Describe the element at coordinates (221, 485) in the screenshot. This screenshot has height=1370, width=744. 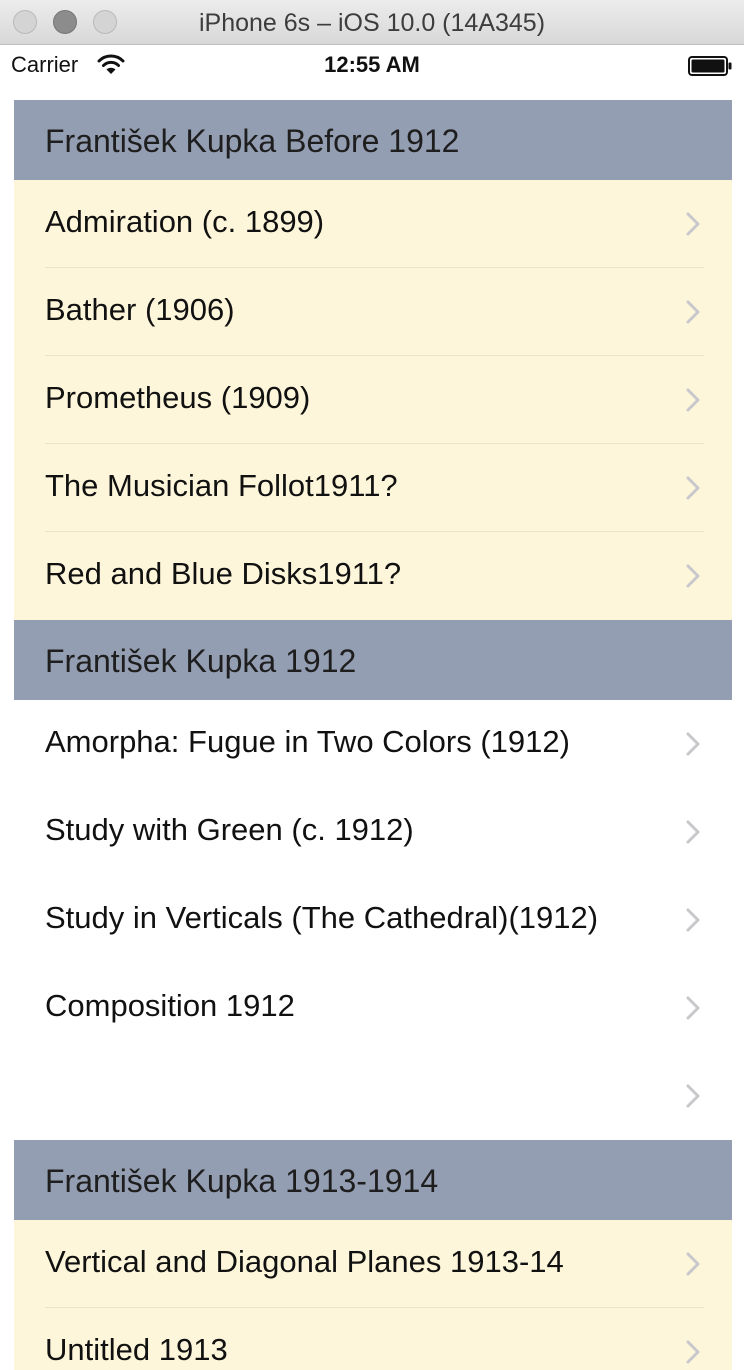
I see `row-label: The Musician Follot1911?` at that location.